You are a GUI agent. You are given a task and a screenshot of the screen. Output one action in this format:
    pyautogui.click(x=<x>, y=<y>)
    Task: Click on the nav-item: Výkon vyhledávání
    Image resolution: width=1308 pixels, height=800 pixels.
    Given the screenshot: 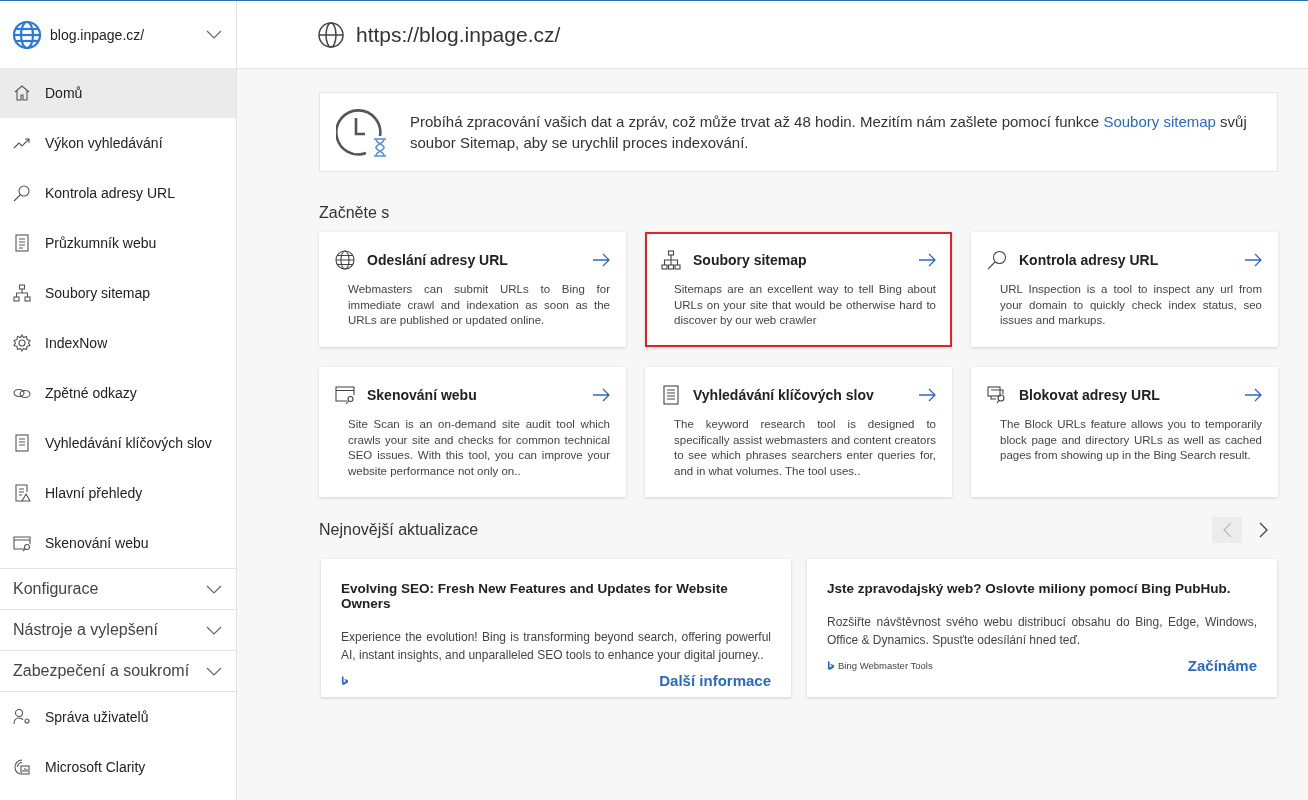 What is the action you would take?
    pyautogui.click(x=118, y=143)
    